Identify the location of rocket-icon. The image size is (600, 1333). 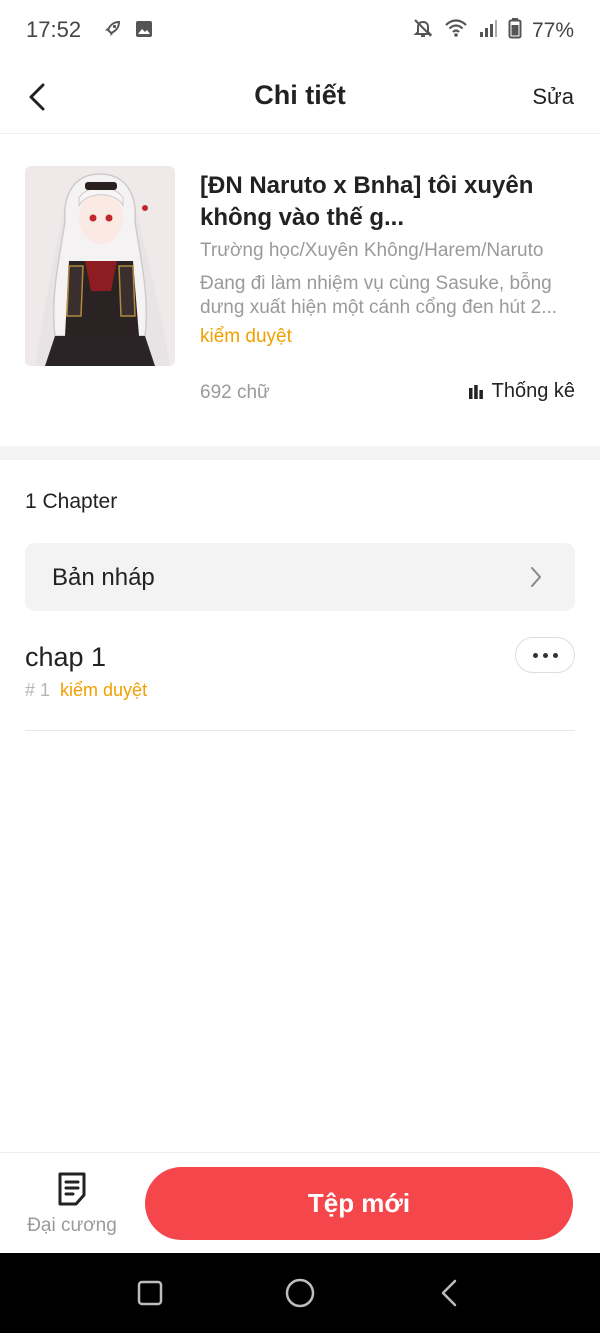
(112, 31).